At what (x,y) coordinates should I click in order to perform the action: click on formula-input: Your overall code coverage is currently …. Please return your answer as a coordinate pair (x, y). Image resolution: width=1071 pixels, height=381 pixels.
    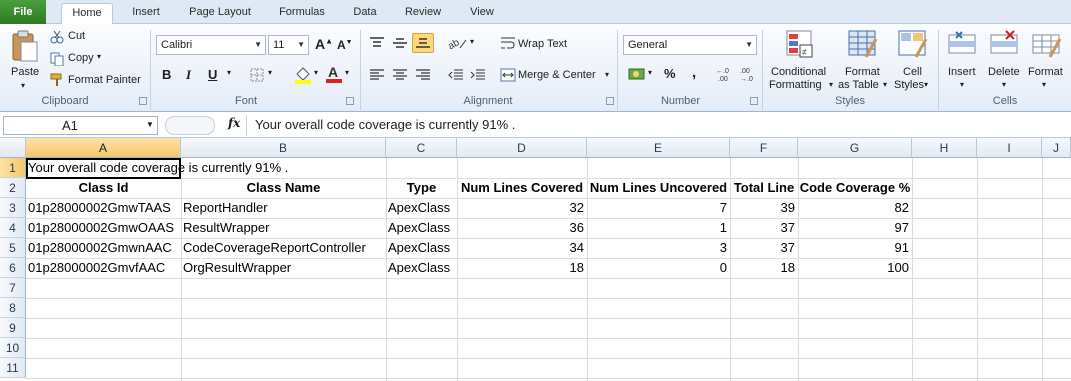
    Looking at the image, I should click on (657, 125).